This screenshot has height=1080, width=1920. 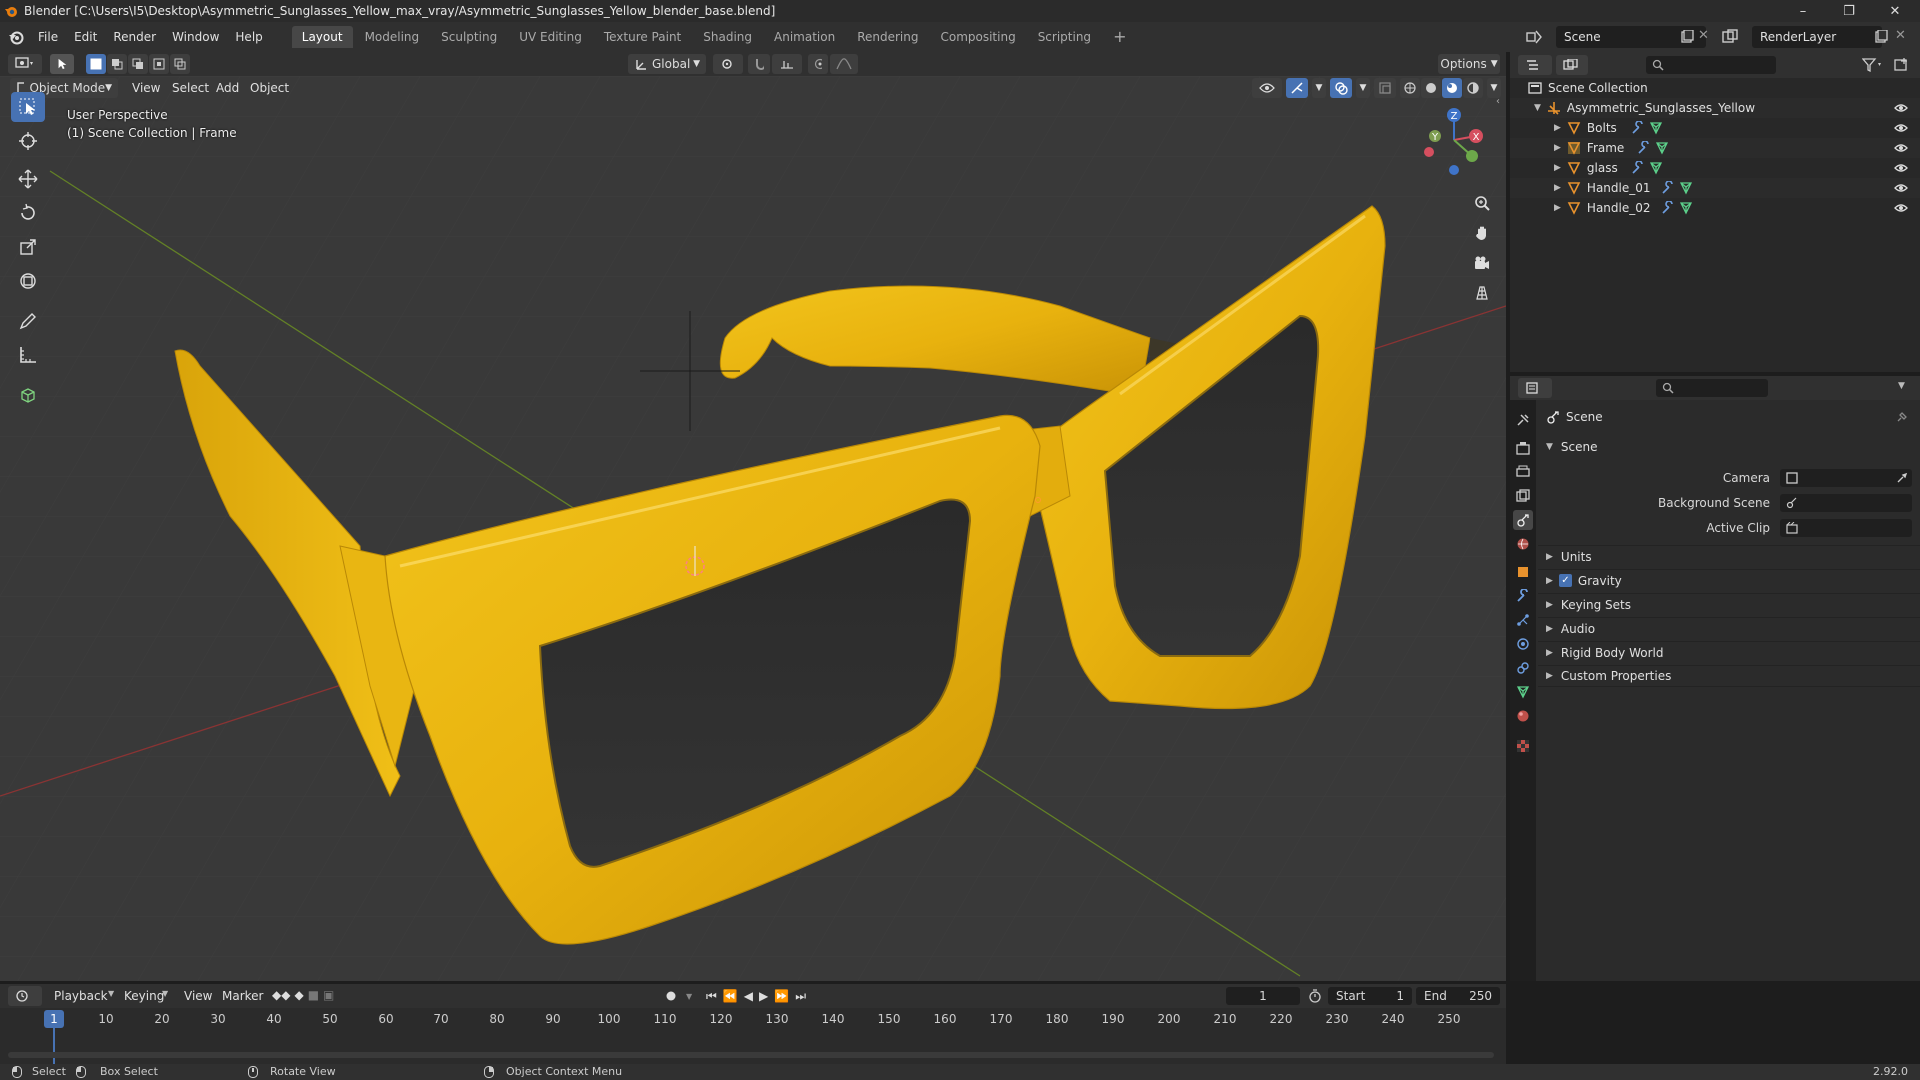 What do you see at coordinates (28, 395) in the screenshot?
I see `add-cube-tool` at bounding box center [28, 395].